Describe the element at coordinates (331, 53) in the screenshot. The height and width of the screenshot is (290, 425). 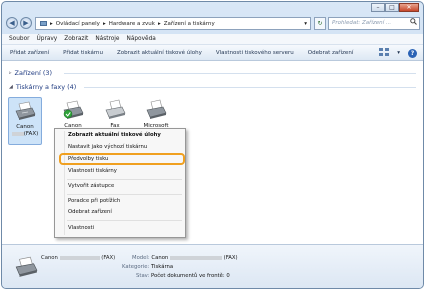
I see `remove-device-button: Odebrat zařízení` at that location.